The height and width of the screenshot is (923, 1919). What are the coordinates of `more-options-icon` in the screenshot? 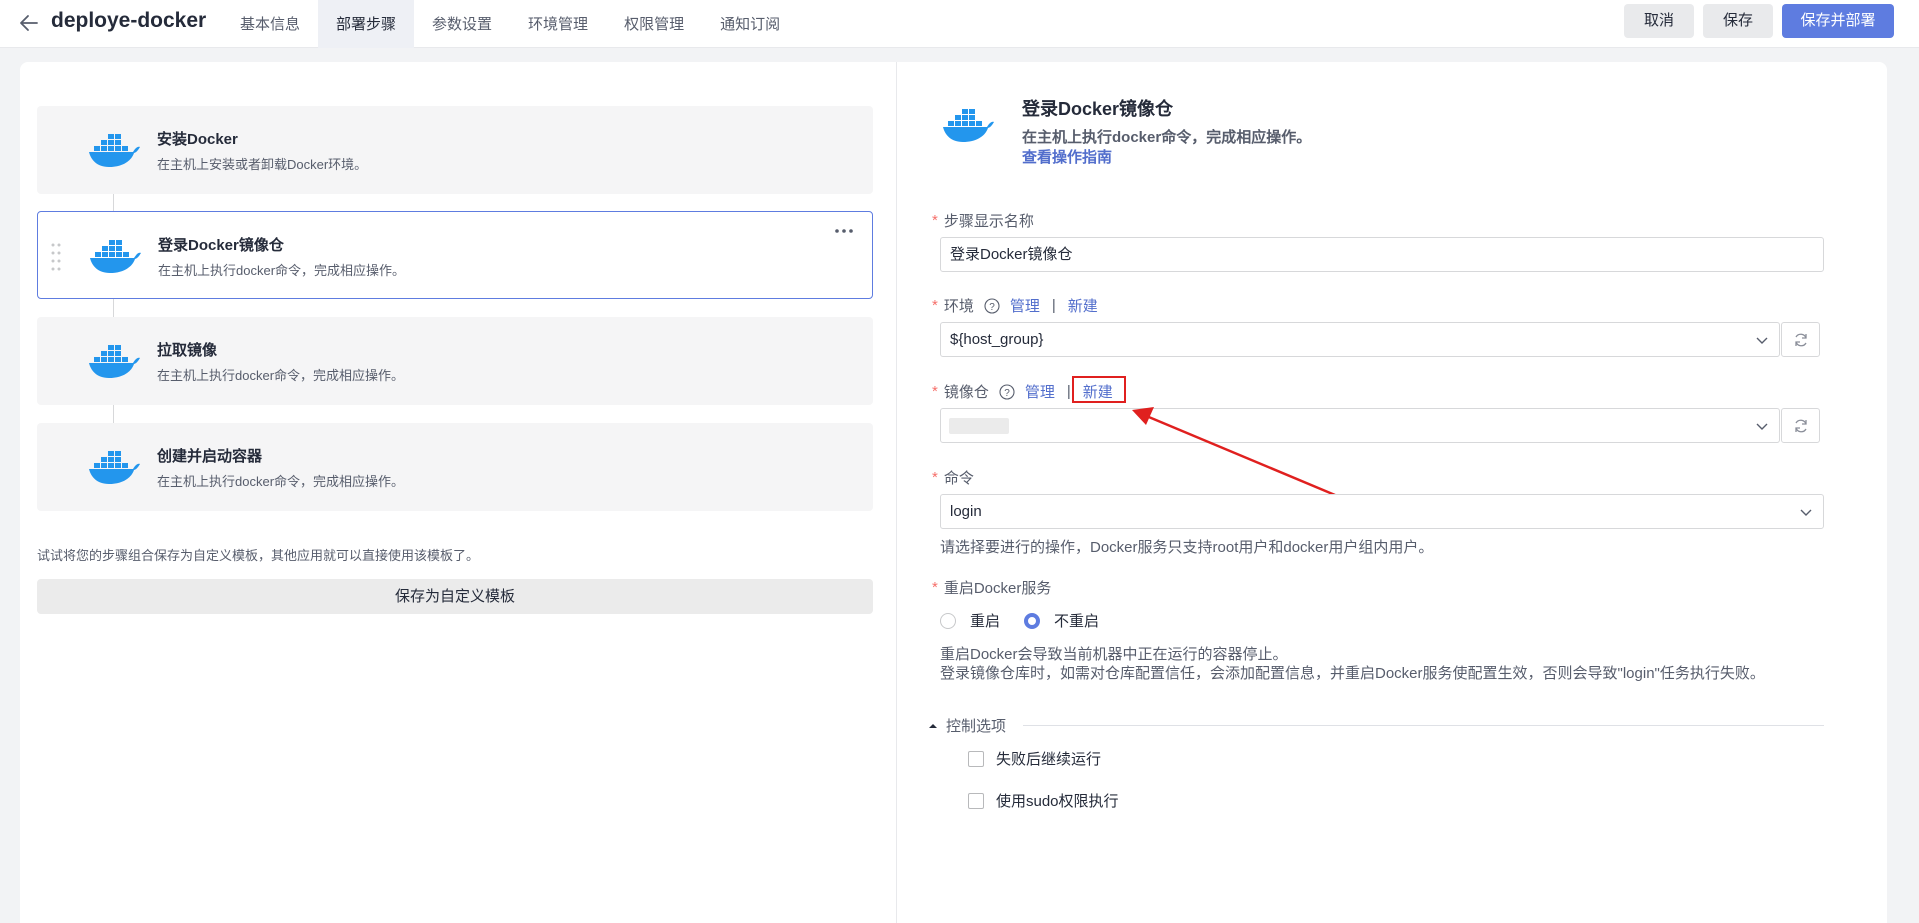 It's located at (844, 231).